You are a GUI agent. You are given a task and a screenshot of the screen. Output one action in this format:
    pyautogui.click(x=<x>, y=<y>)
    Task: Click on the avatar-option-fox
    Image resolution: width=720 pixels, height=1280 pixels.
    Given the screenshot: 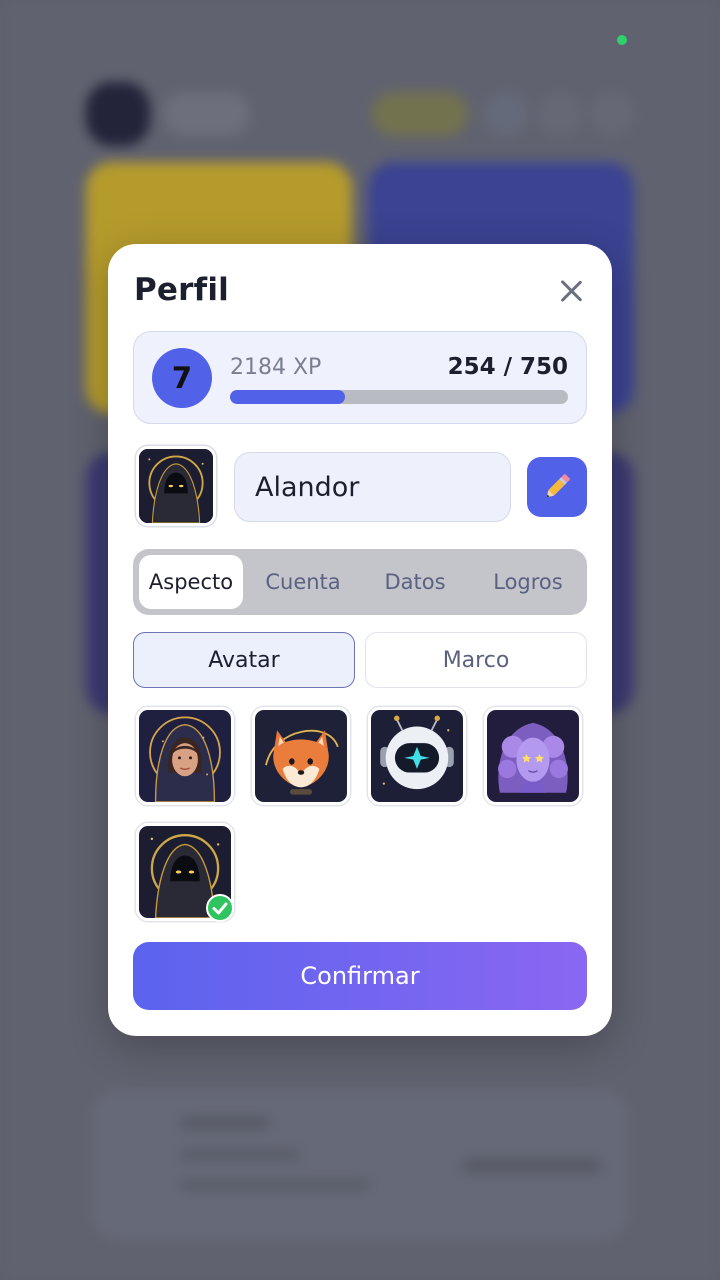 What is the action you would take?
    pyautogui.click(x=301, y=756)
    